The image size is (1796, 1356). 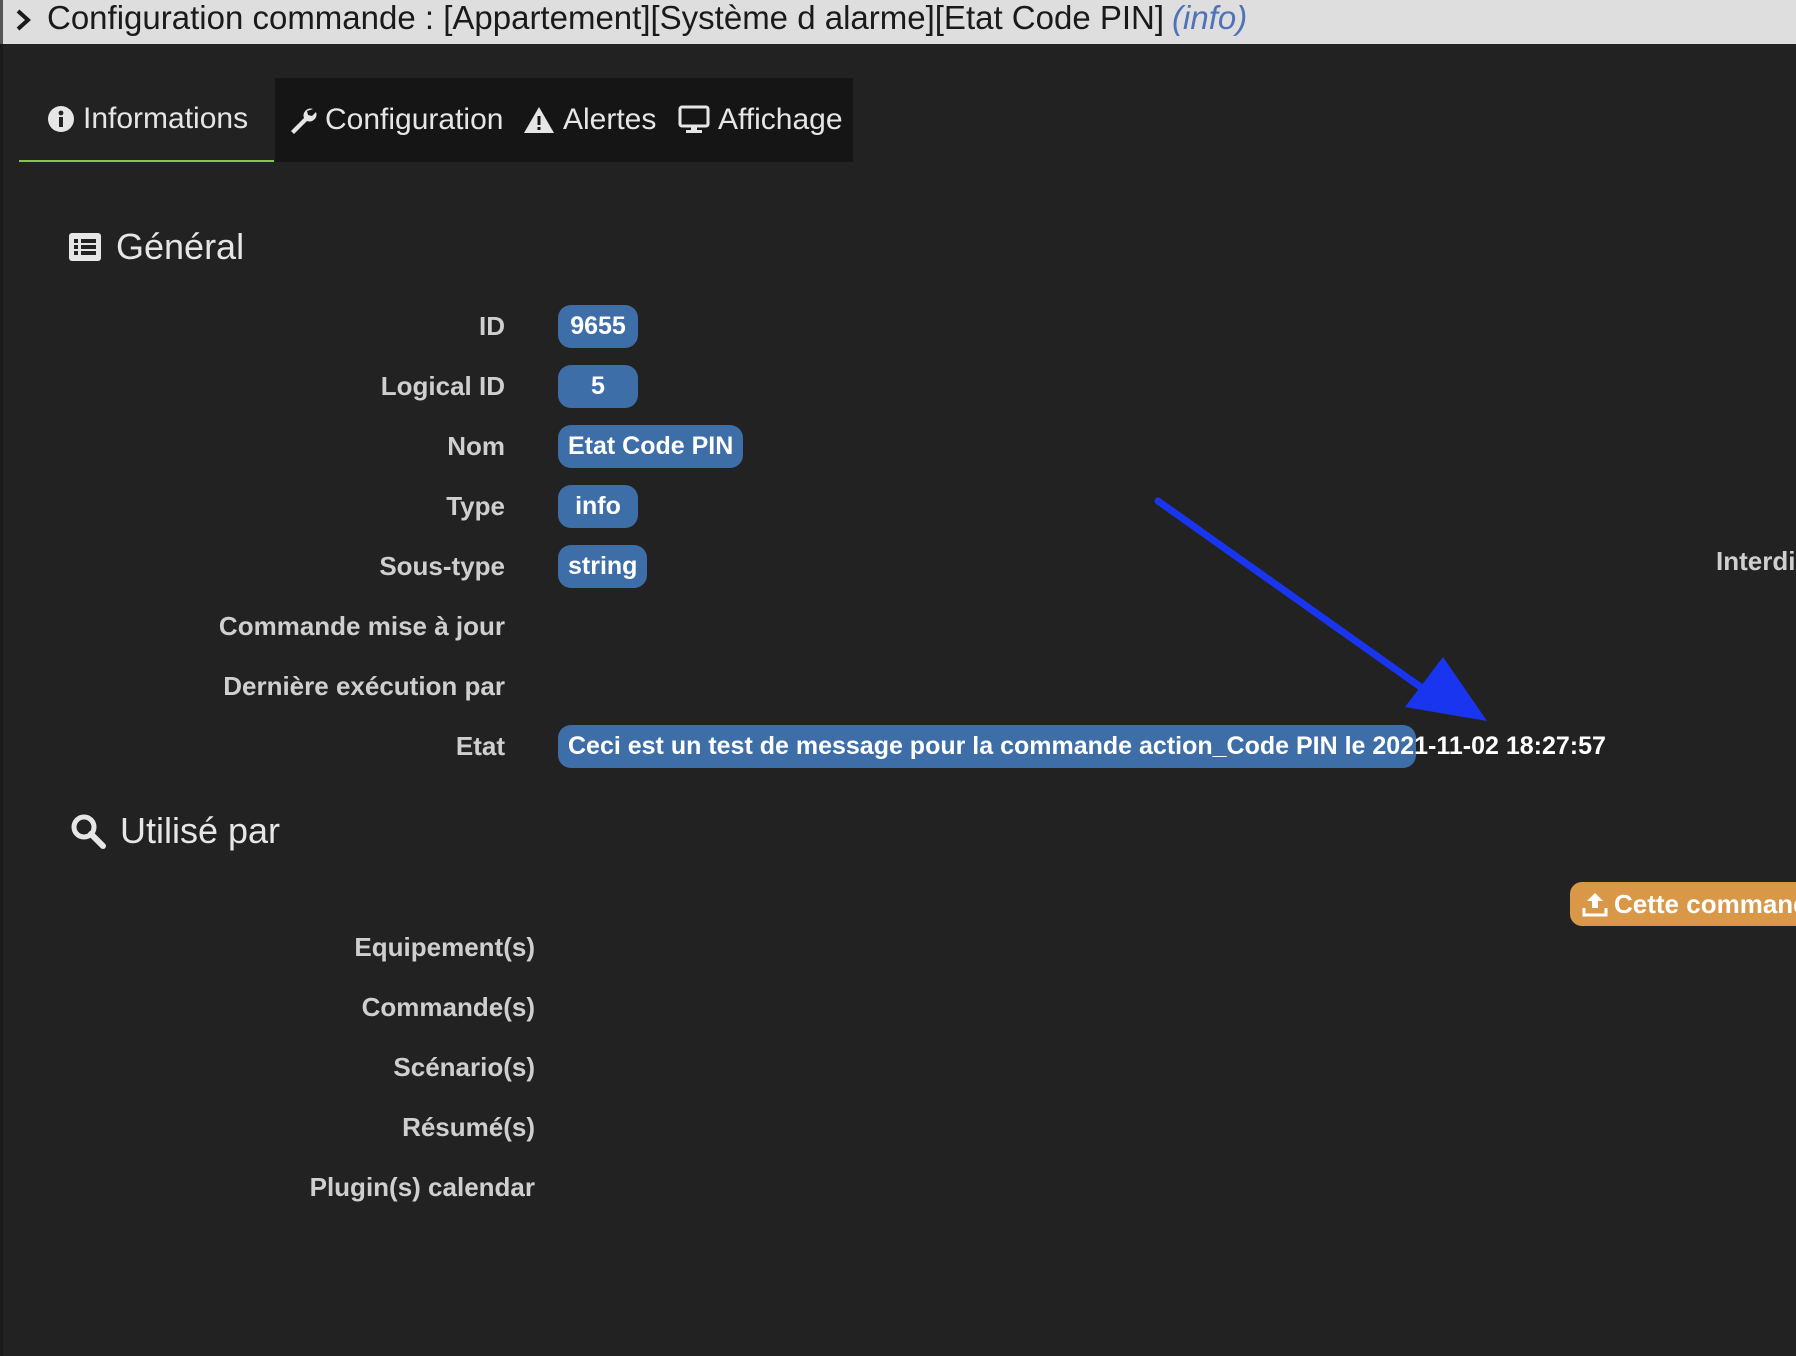 I want to click on field-label-nom: Nom, so click(x=476, y=446).